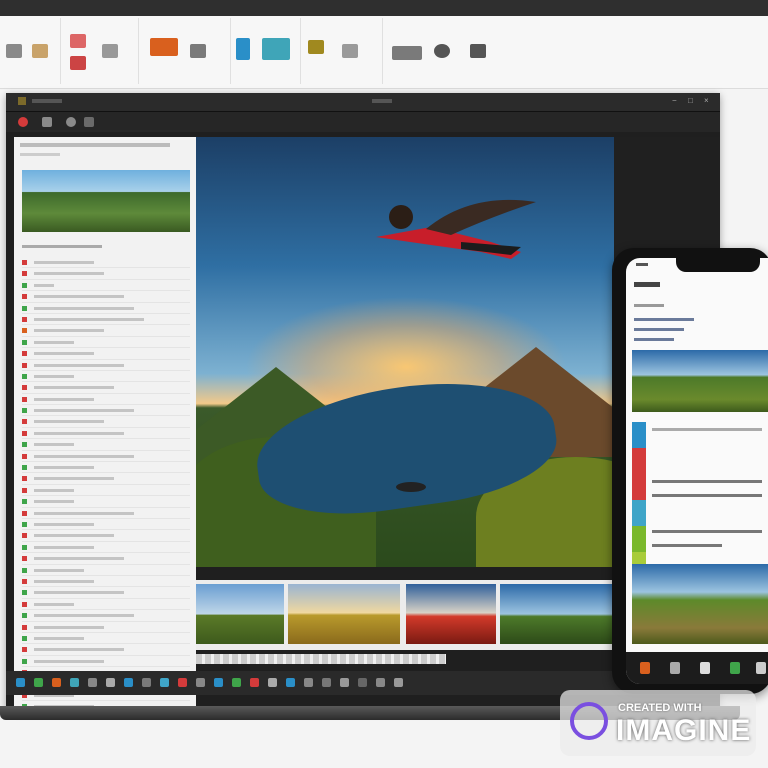 The image size is (768, 768). I want to click on timeline-bar, so click(321, 659).